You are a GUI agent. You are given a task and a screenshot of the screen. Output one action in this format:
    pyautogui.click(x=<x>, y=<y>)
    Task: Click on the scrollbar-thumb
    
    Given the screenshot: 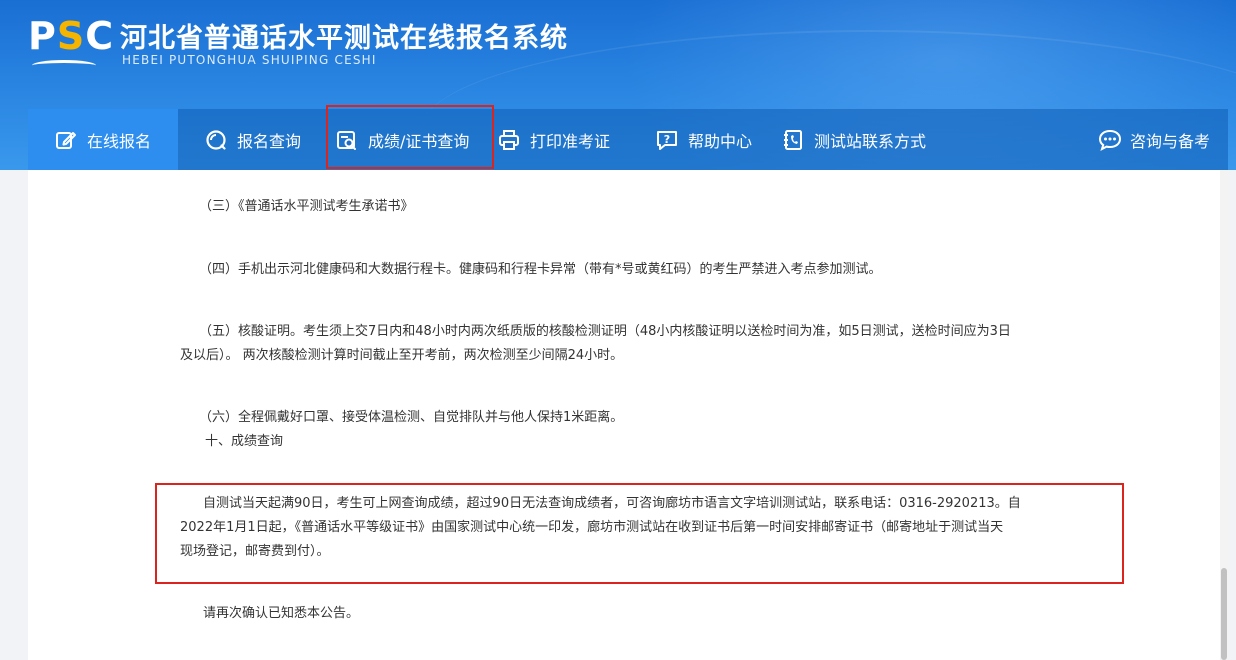 What is the action you would take?
    pyautogui.click(x=1224, y=614)
    